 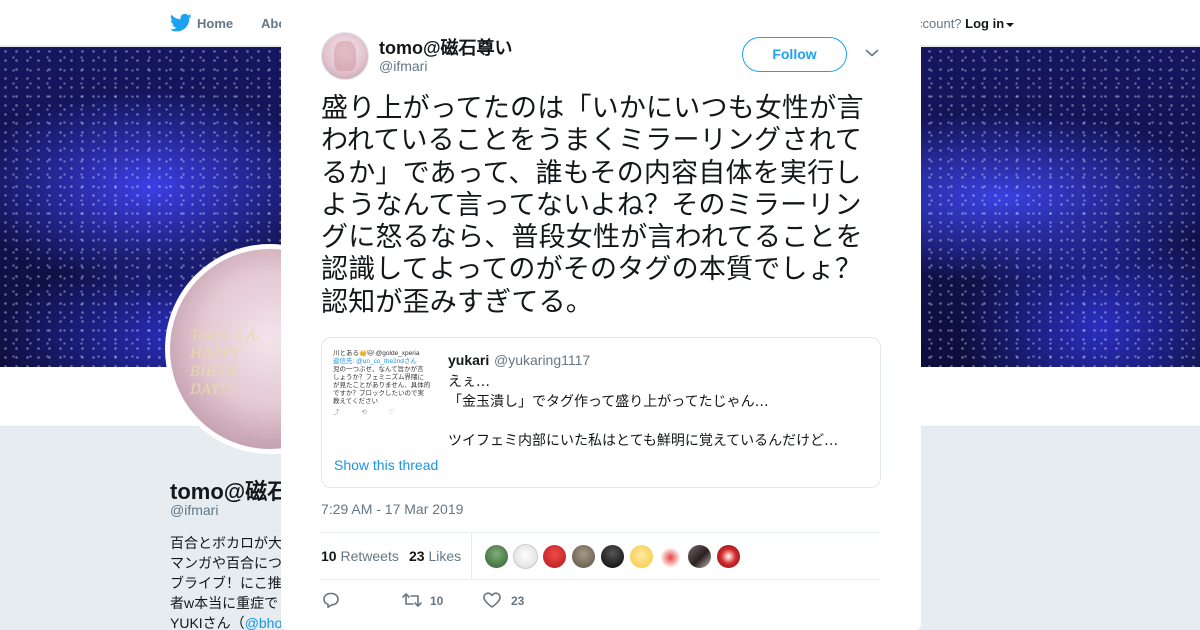 What do you see at coordinates (360, 556) in the screenshot?
I see `retweet-stat: 10 Retweets` at bounding box center [360, 556].